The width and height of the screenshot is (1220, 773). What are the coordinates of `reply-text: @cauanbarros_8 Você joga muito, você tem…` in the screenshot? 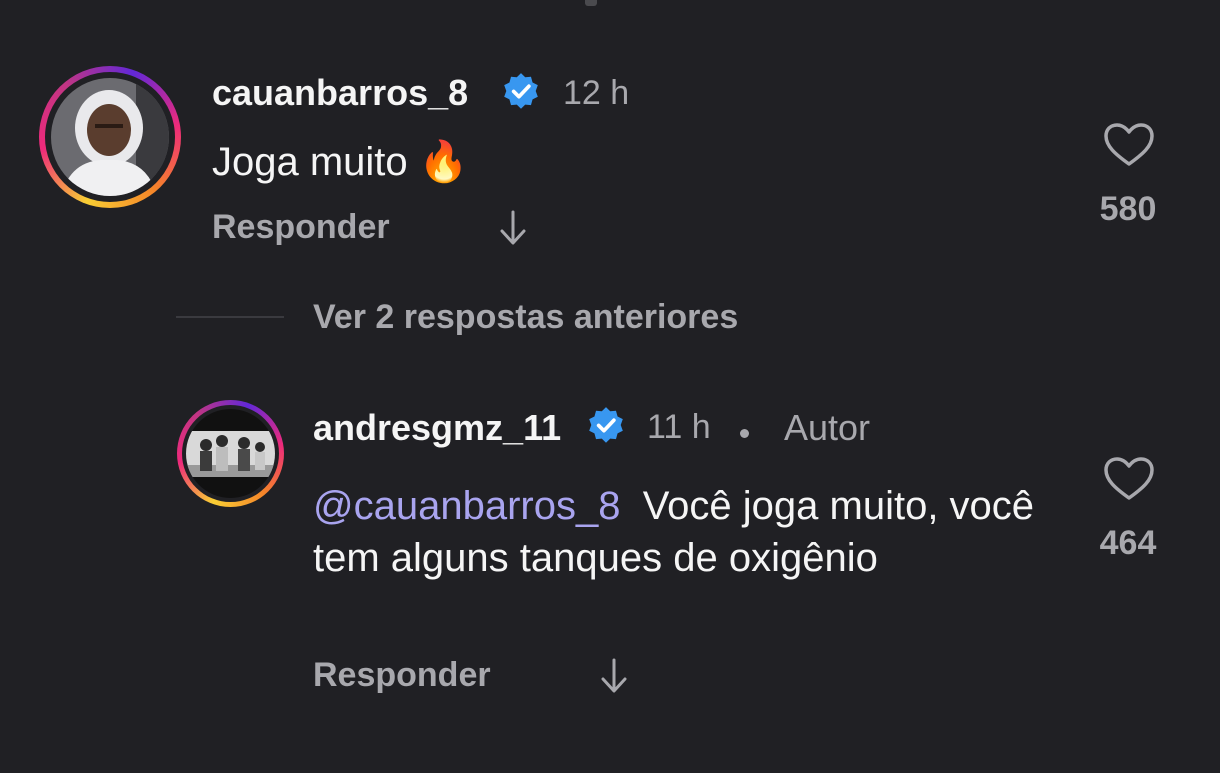 It's located at (683, 532).